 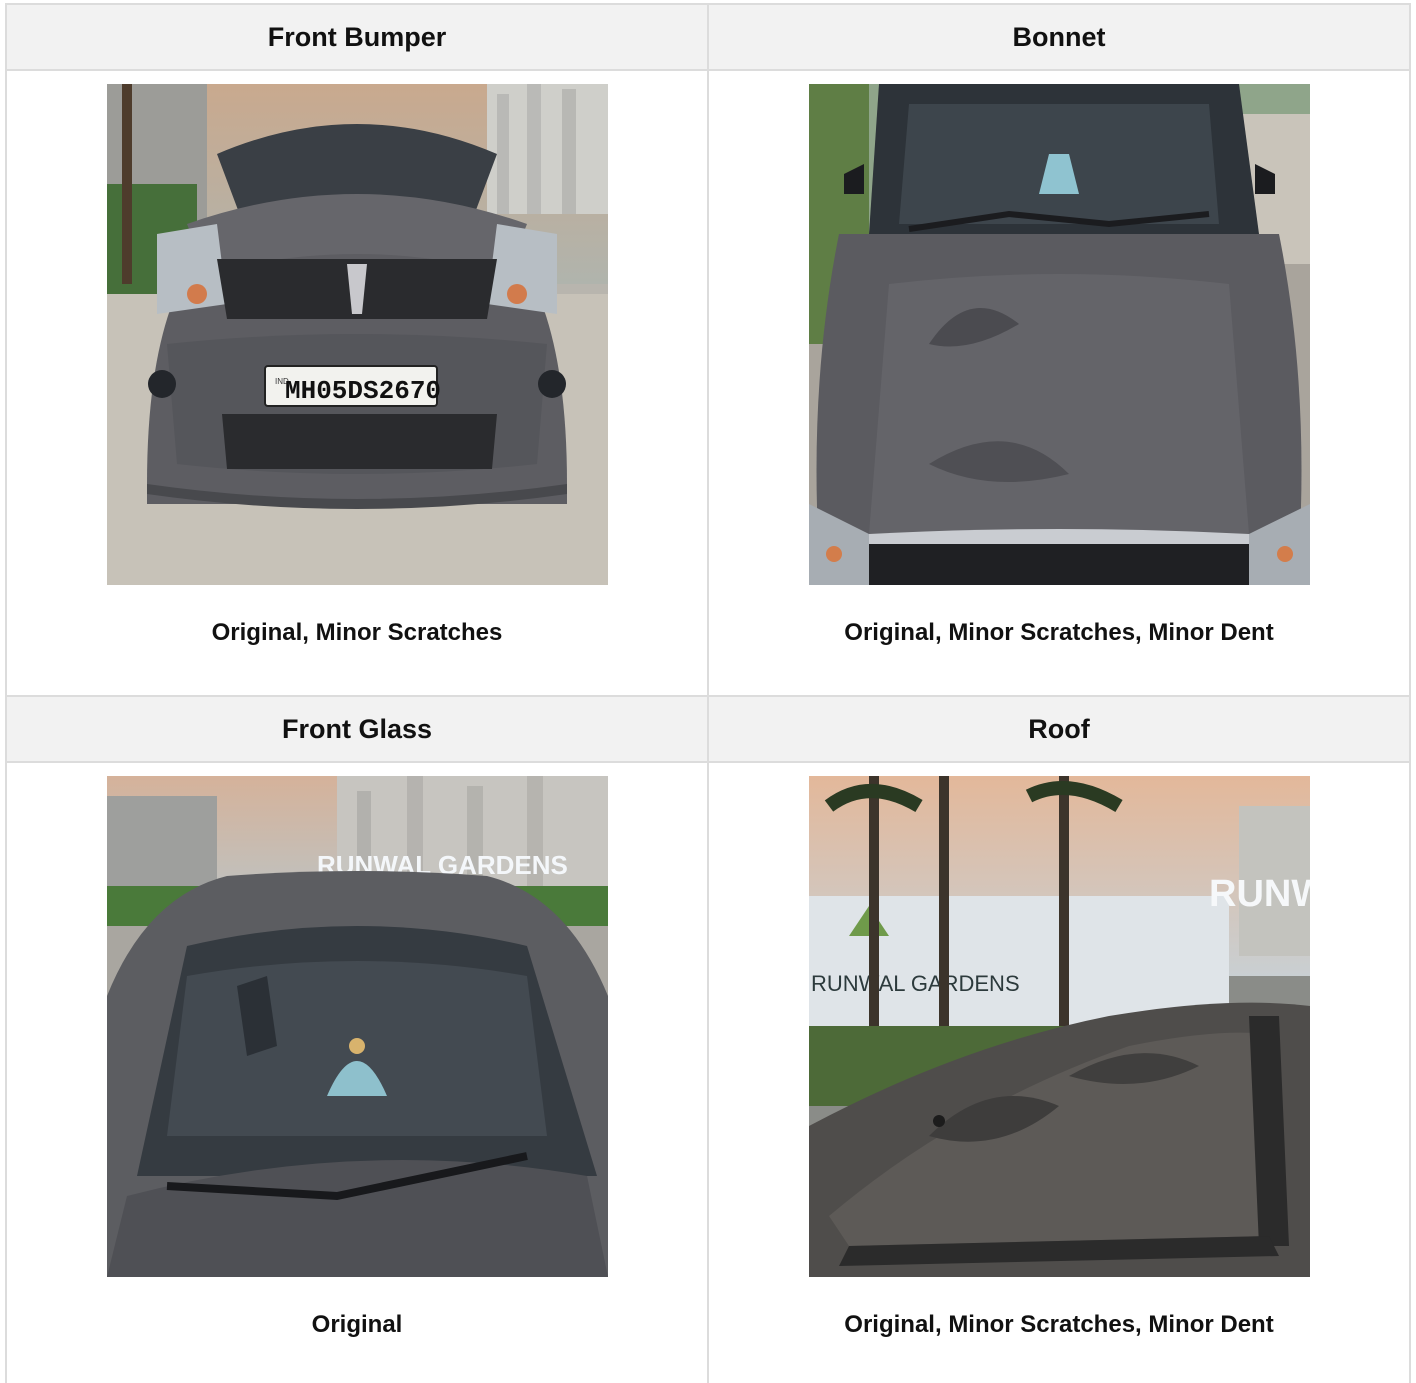 What do you see at coordinates (1059, 632) in the screenshot?
I see `status-bonnet: Original, Minor Scratches, Minor Dent` at bounding box center [1059, 632].